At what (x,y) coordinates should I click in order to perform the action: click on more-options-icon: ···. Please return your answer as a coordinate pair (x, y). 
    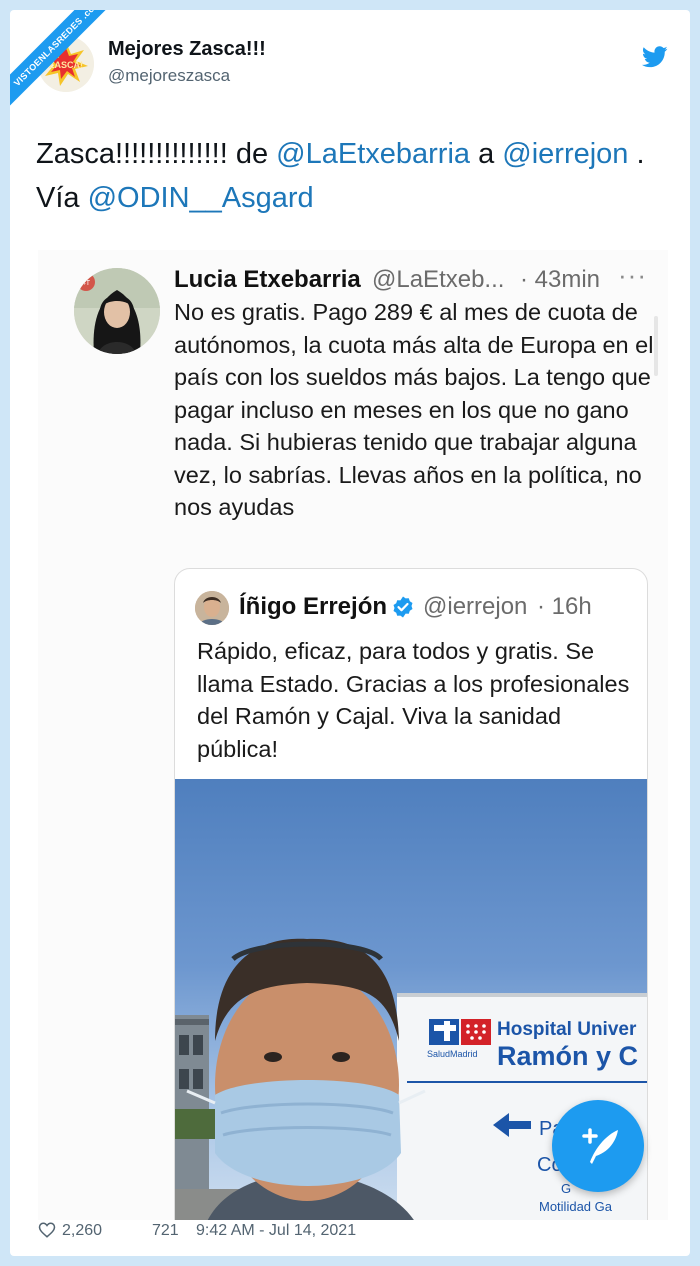
    Looking at the image, I should click on (632, 275).